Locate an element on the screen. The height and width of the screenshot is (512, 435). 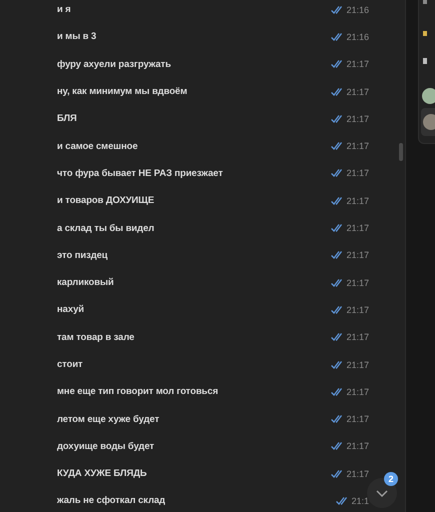
caret-icon is located at coordinates (382, 493).